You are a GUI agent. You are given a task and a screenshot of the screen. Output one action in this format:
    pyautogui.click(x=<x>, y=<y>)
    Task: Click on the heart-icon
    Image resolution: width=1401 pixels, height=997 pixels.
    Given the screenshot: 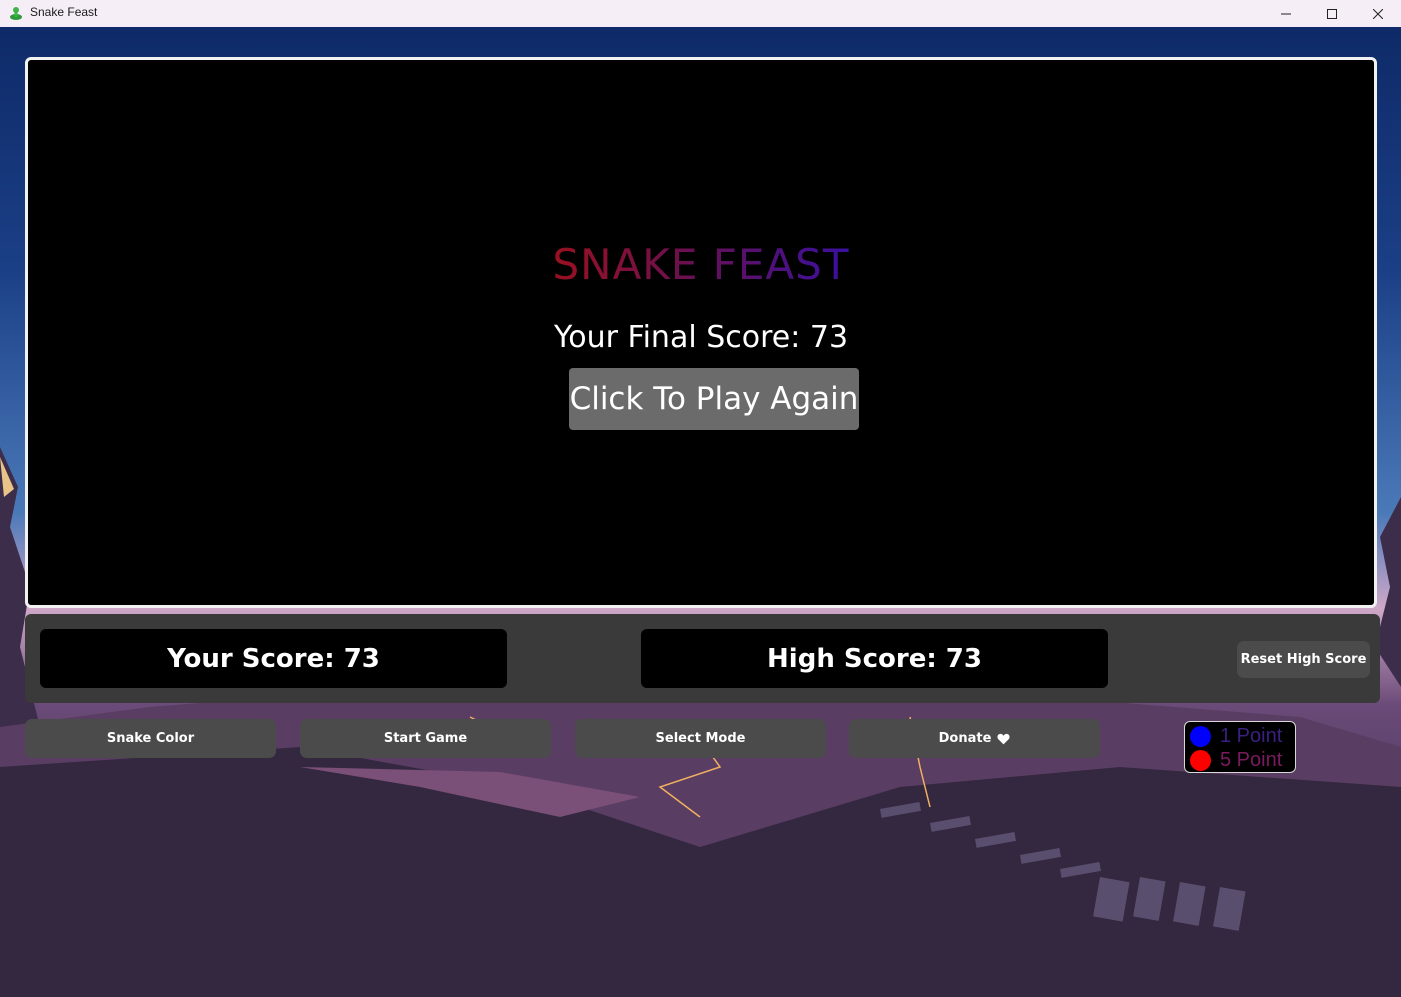 What is the action you would take?
    pyautogui.click(x=1003, y=738)
    